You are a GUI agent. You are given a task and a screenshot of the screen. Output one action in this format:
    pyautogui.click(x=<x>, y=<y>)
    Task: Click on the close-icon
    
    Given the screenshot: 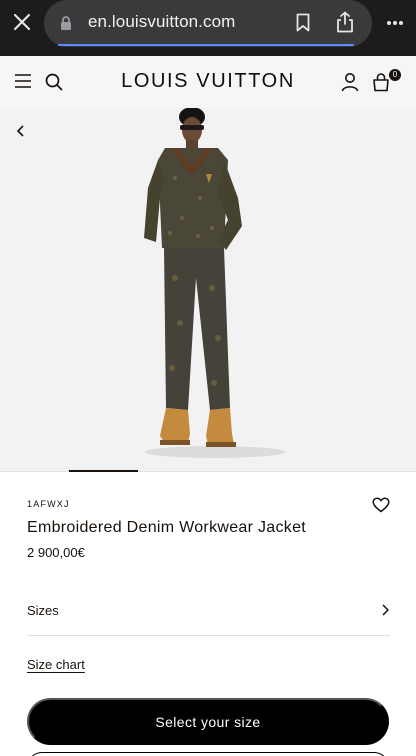 What is the action you would take?
    pyautogui.click(x=22, y=22)
    